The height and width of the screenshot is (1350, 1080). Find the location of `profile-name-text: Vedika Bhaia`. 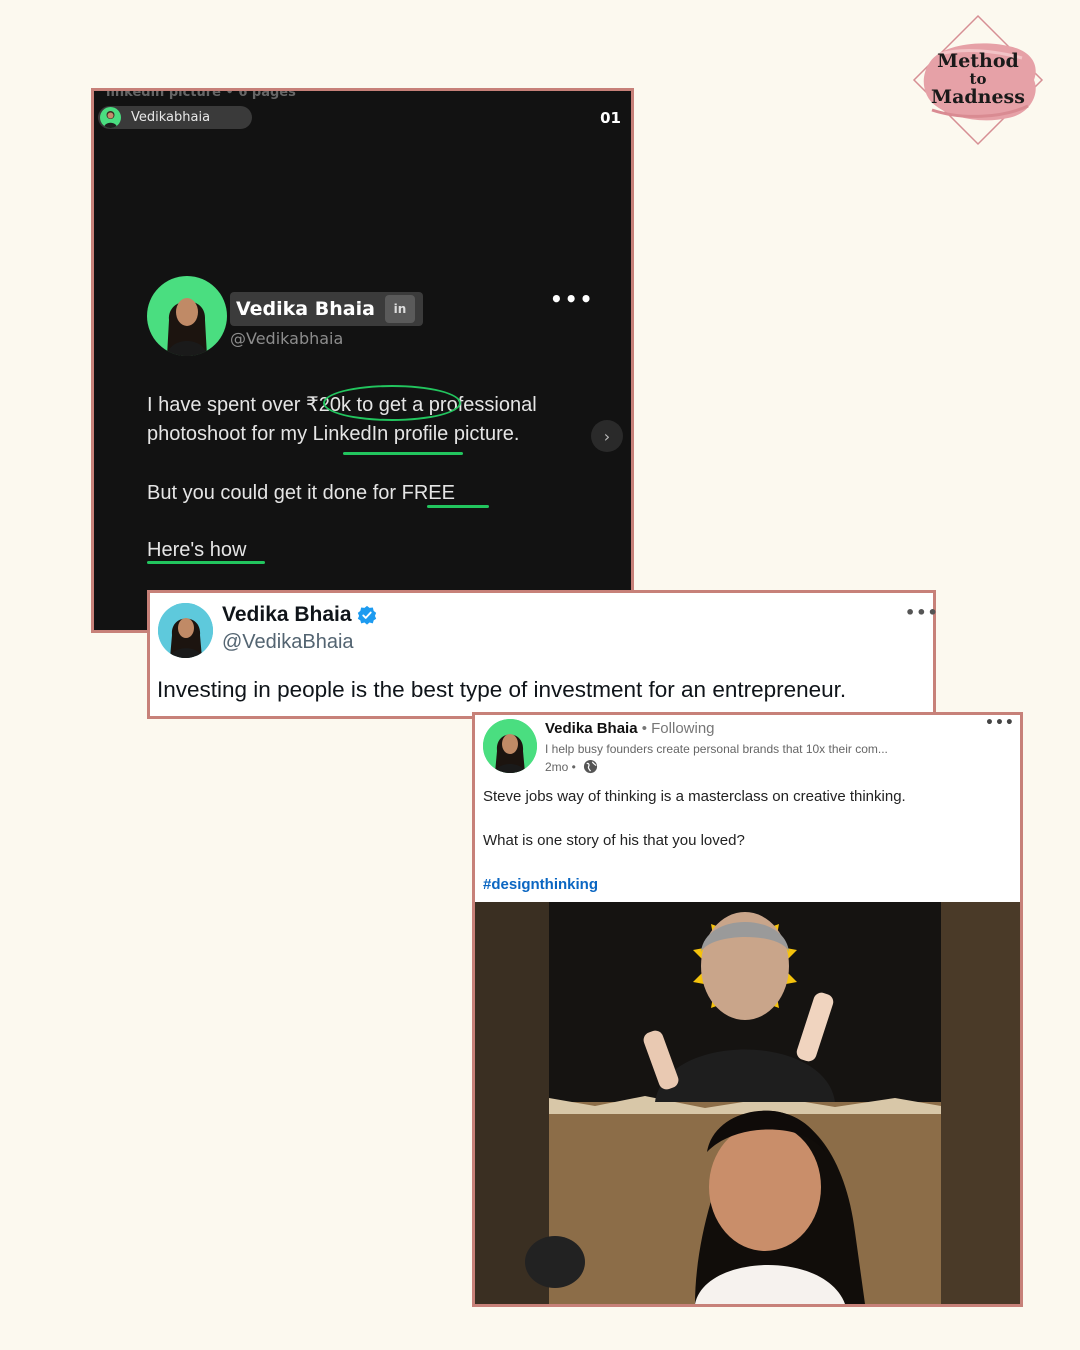

profile-name-text: Vedika Bhaia is located at coordinates (305, 309).